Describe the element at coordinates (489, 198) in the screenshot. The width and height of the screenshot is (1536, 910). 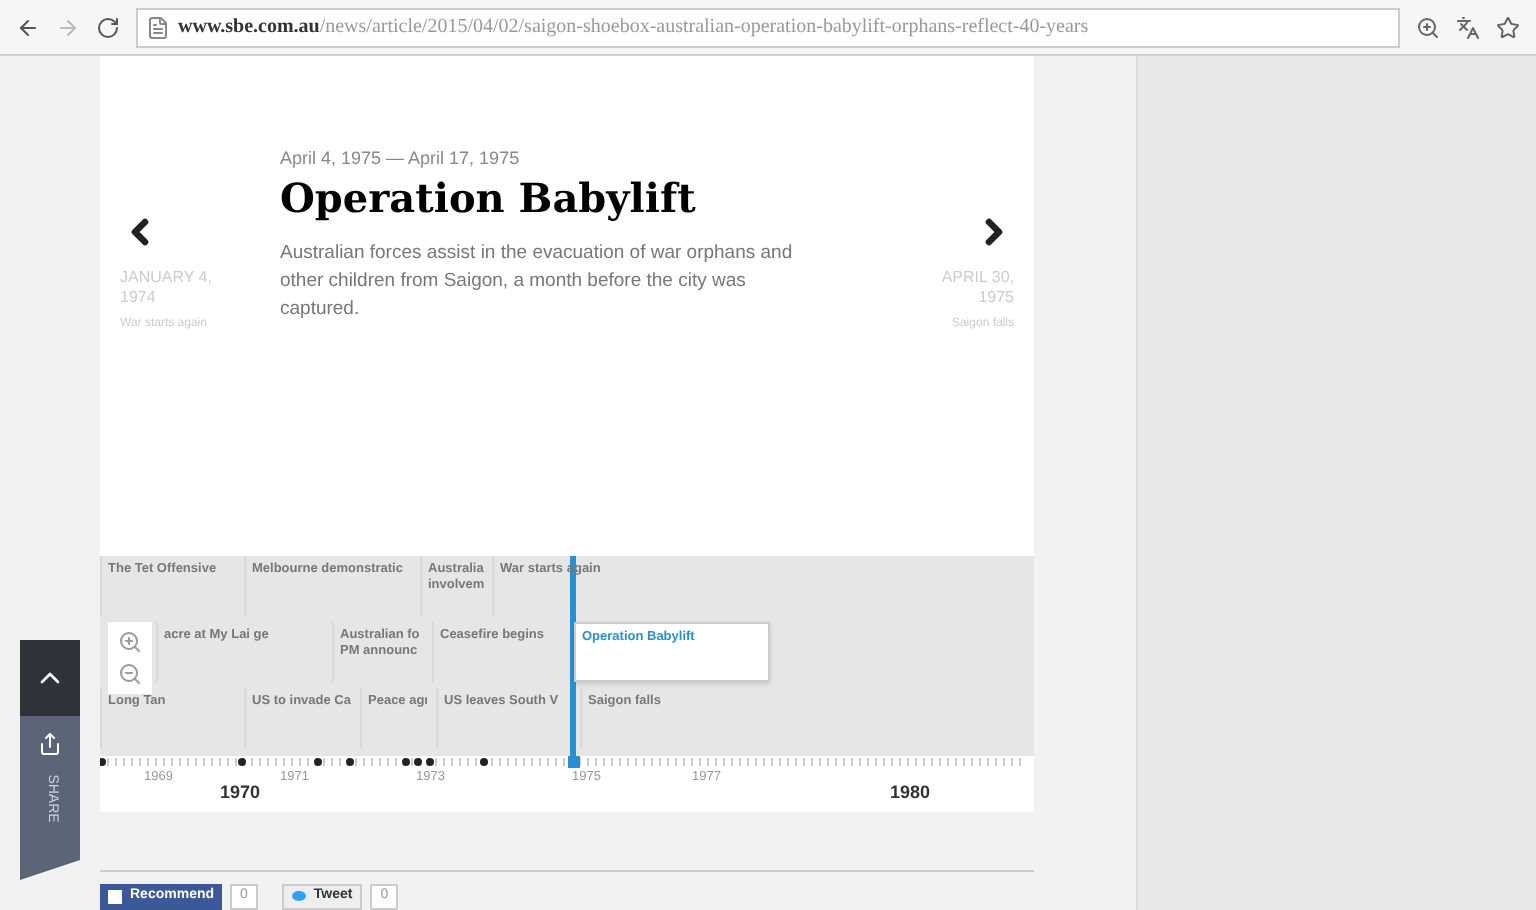
I see `slide-title: Operation Babylift` at that location.